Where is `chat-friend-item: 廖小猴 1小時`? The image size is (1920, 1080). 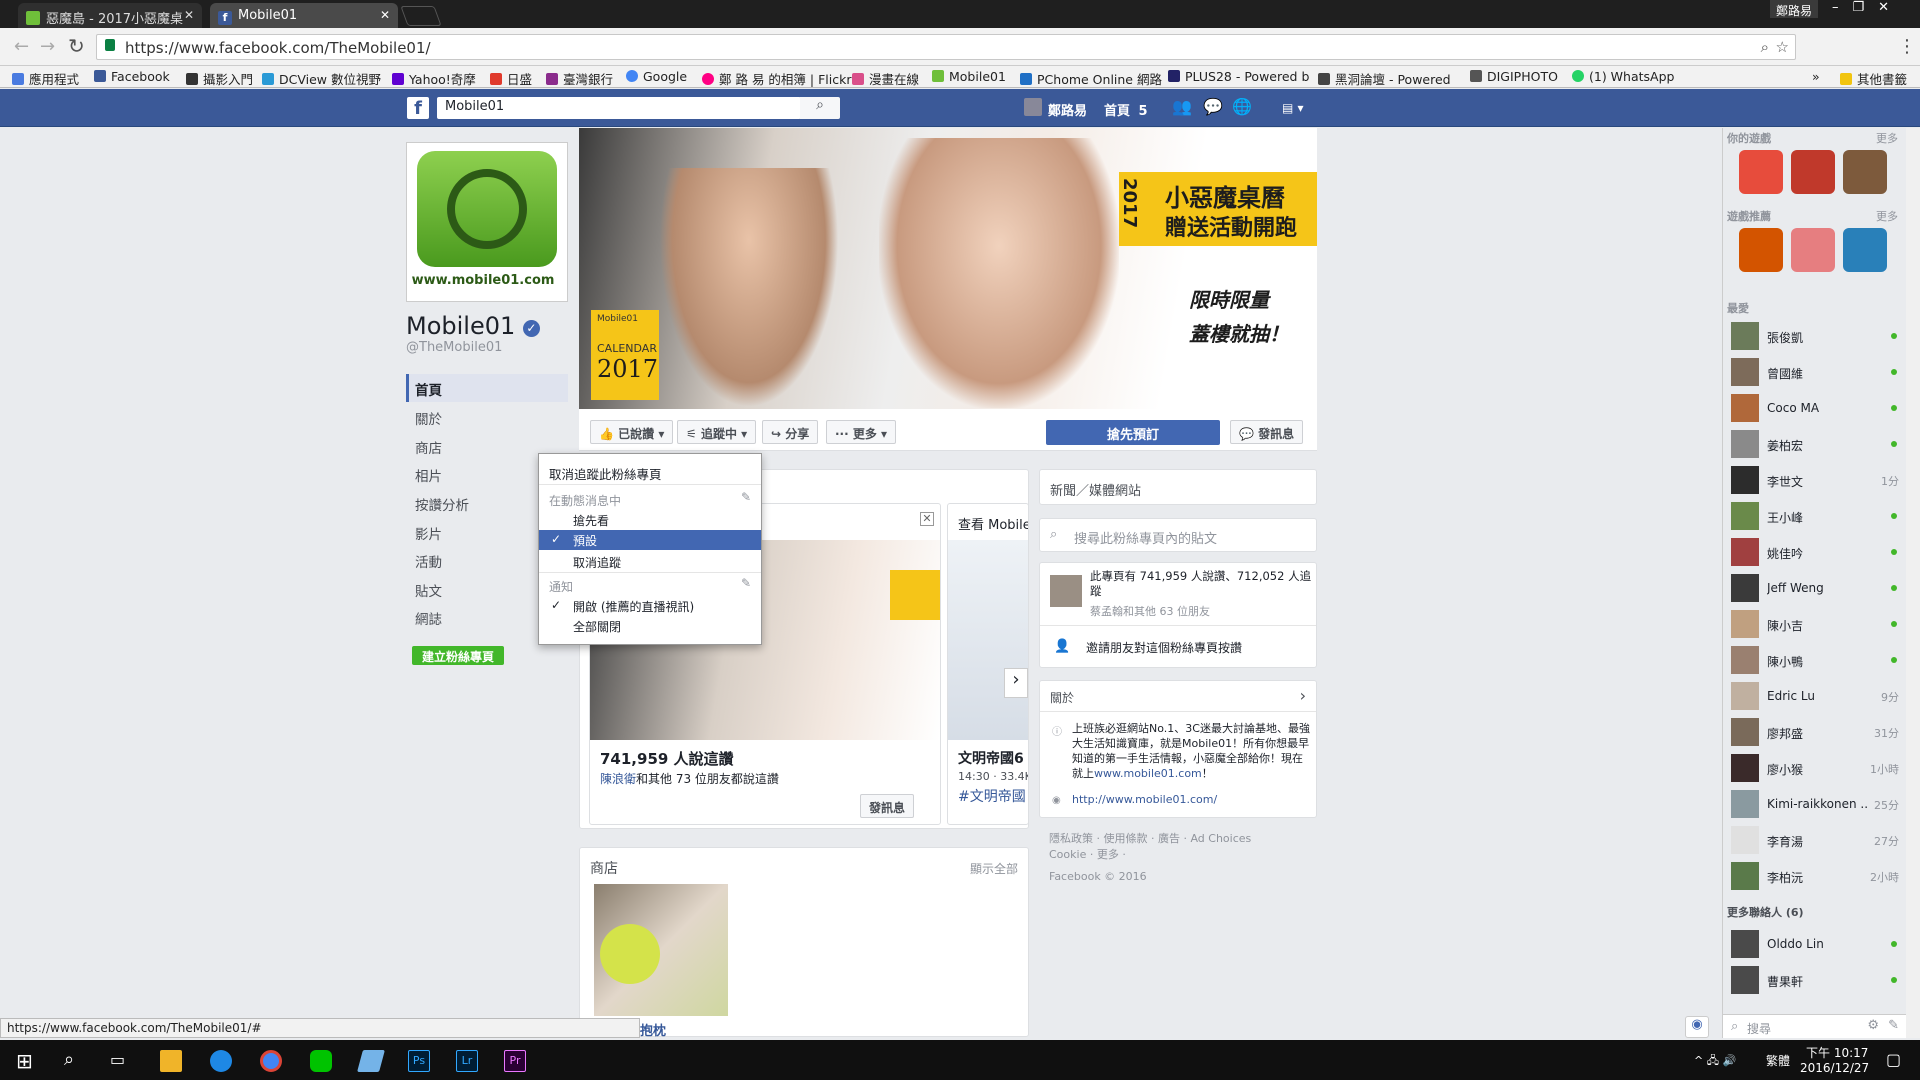
chat-friend-item: 廖小猴 1小時 is located at coordinates (1816, 769).